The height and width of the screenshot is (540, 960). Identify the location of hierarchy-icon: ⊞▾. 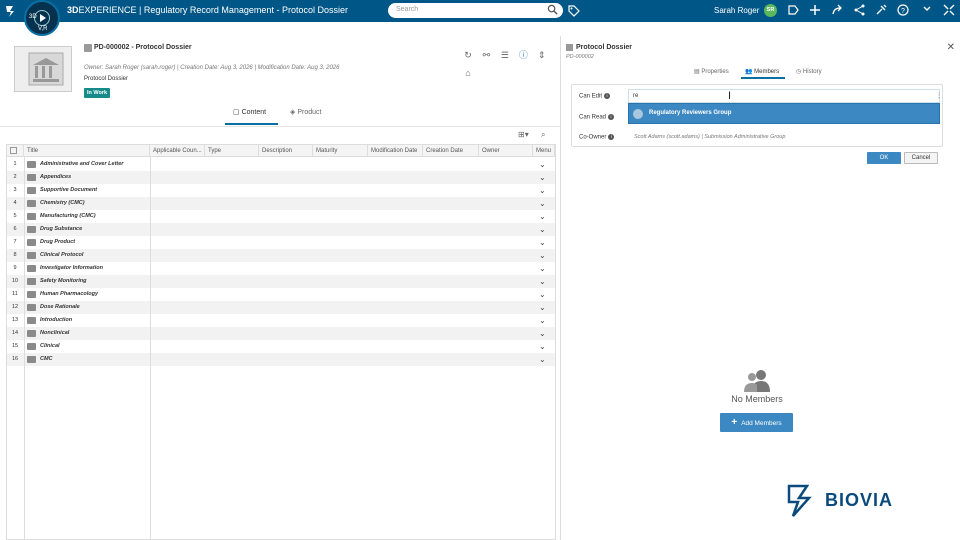
(523, 134).